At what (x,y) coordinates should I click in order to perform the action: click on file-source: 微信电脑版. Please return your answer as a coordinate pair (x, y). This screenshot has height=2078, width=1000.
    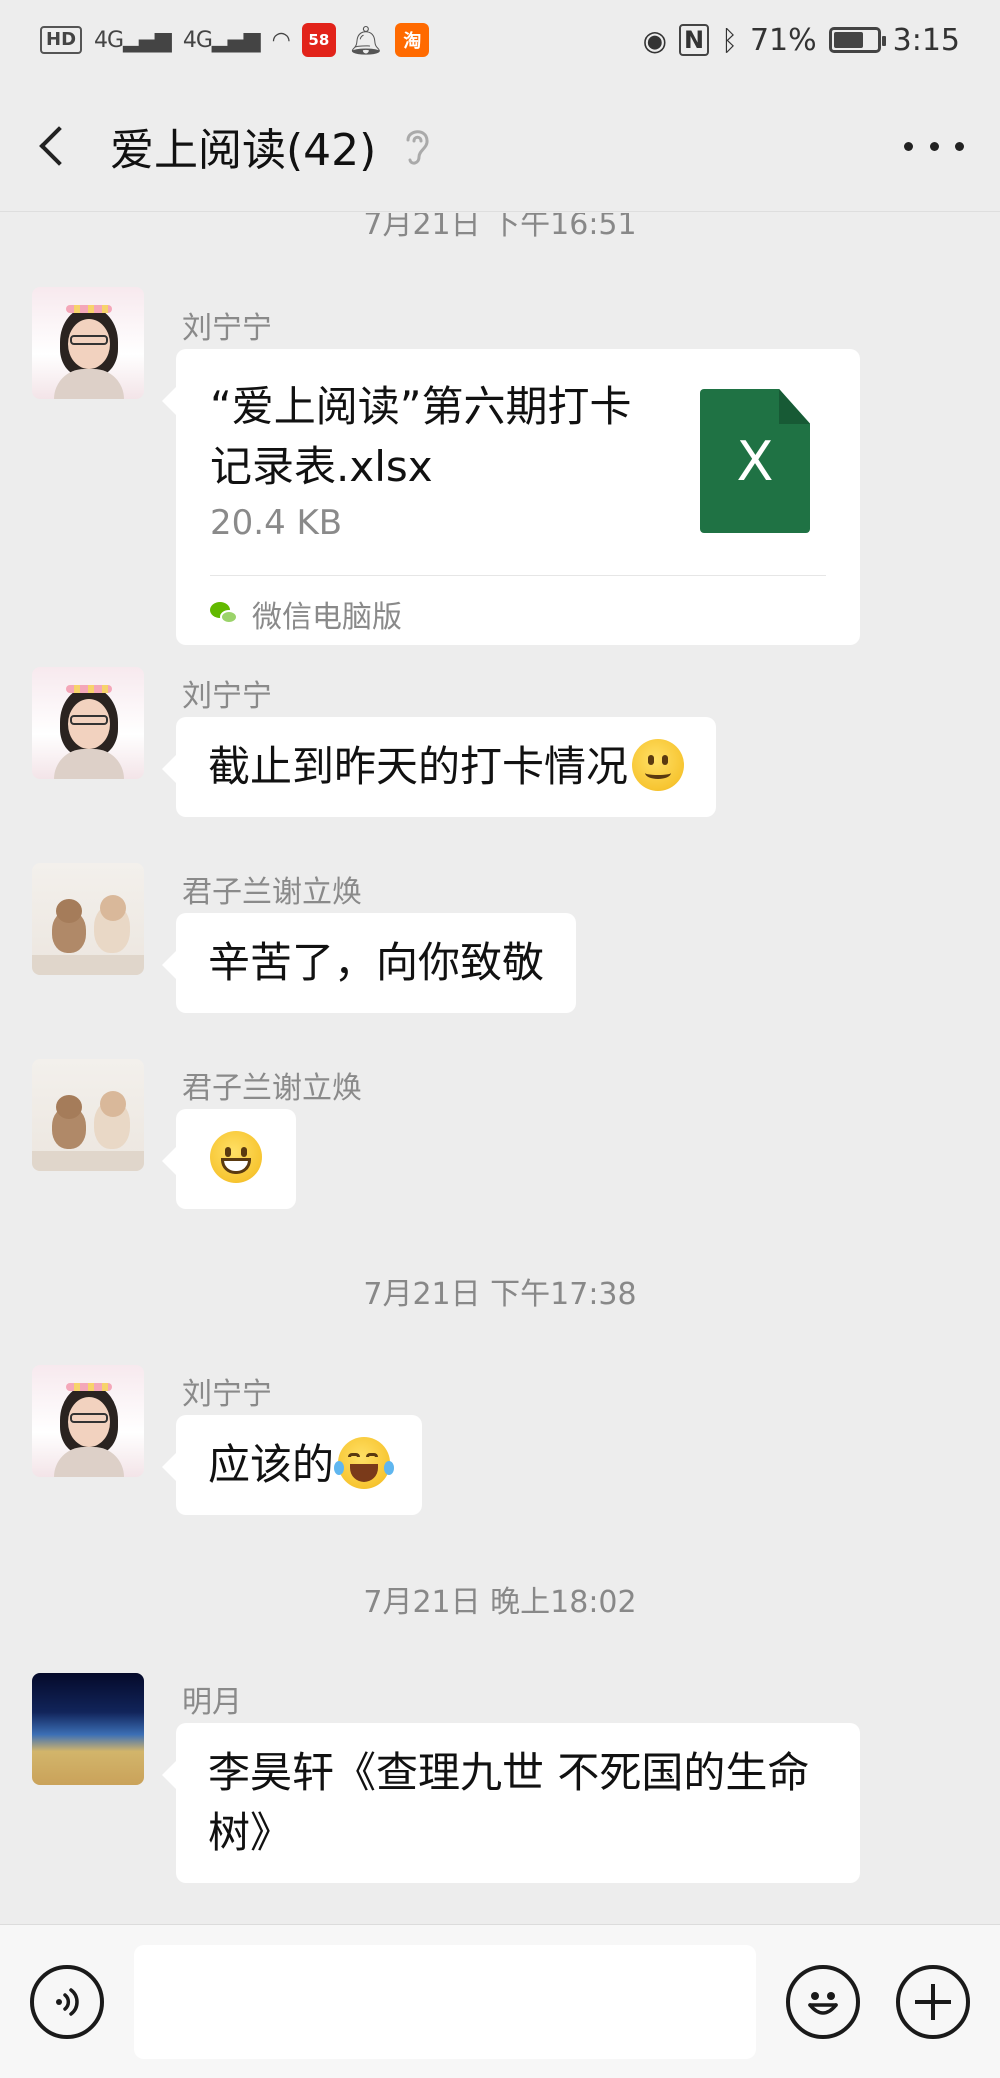
    Looking at the image, I should click on (306, 614).